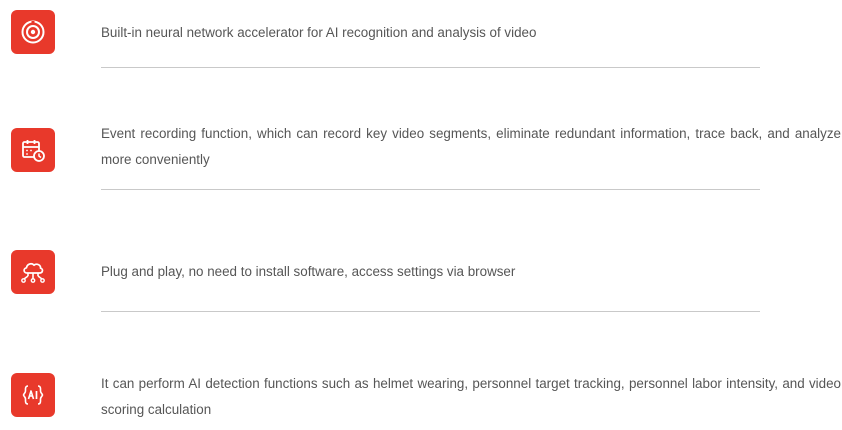 The width and height of the screenshot is (842, 430). What do you see at coordinates (33, 150) in the screenshot?
I see `calendar-clock-icon` at bounding box center [33, 150].